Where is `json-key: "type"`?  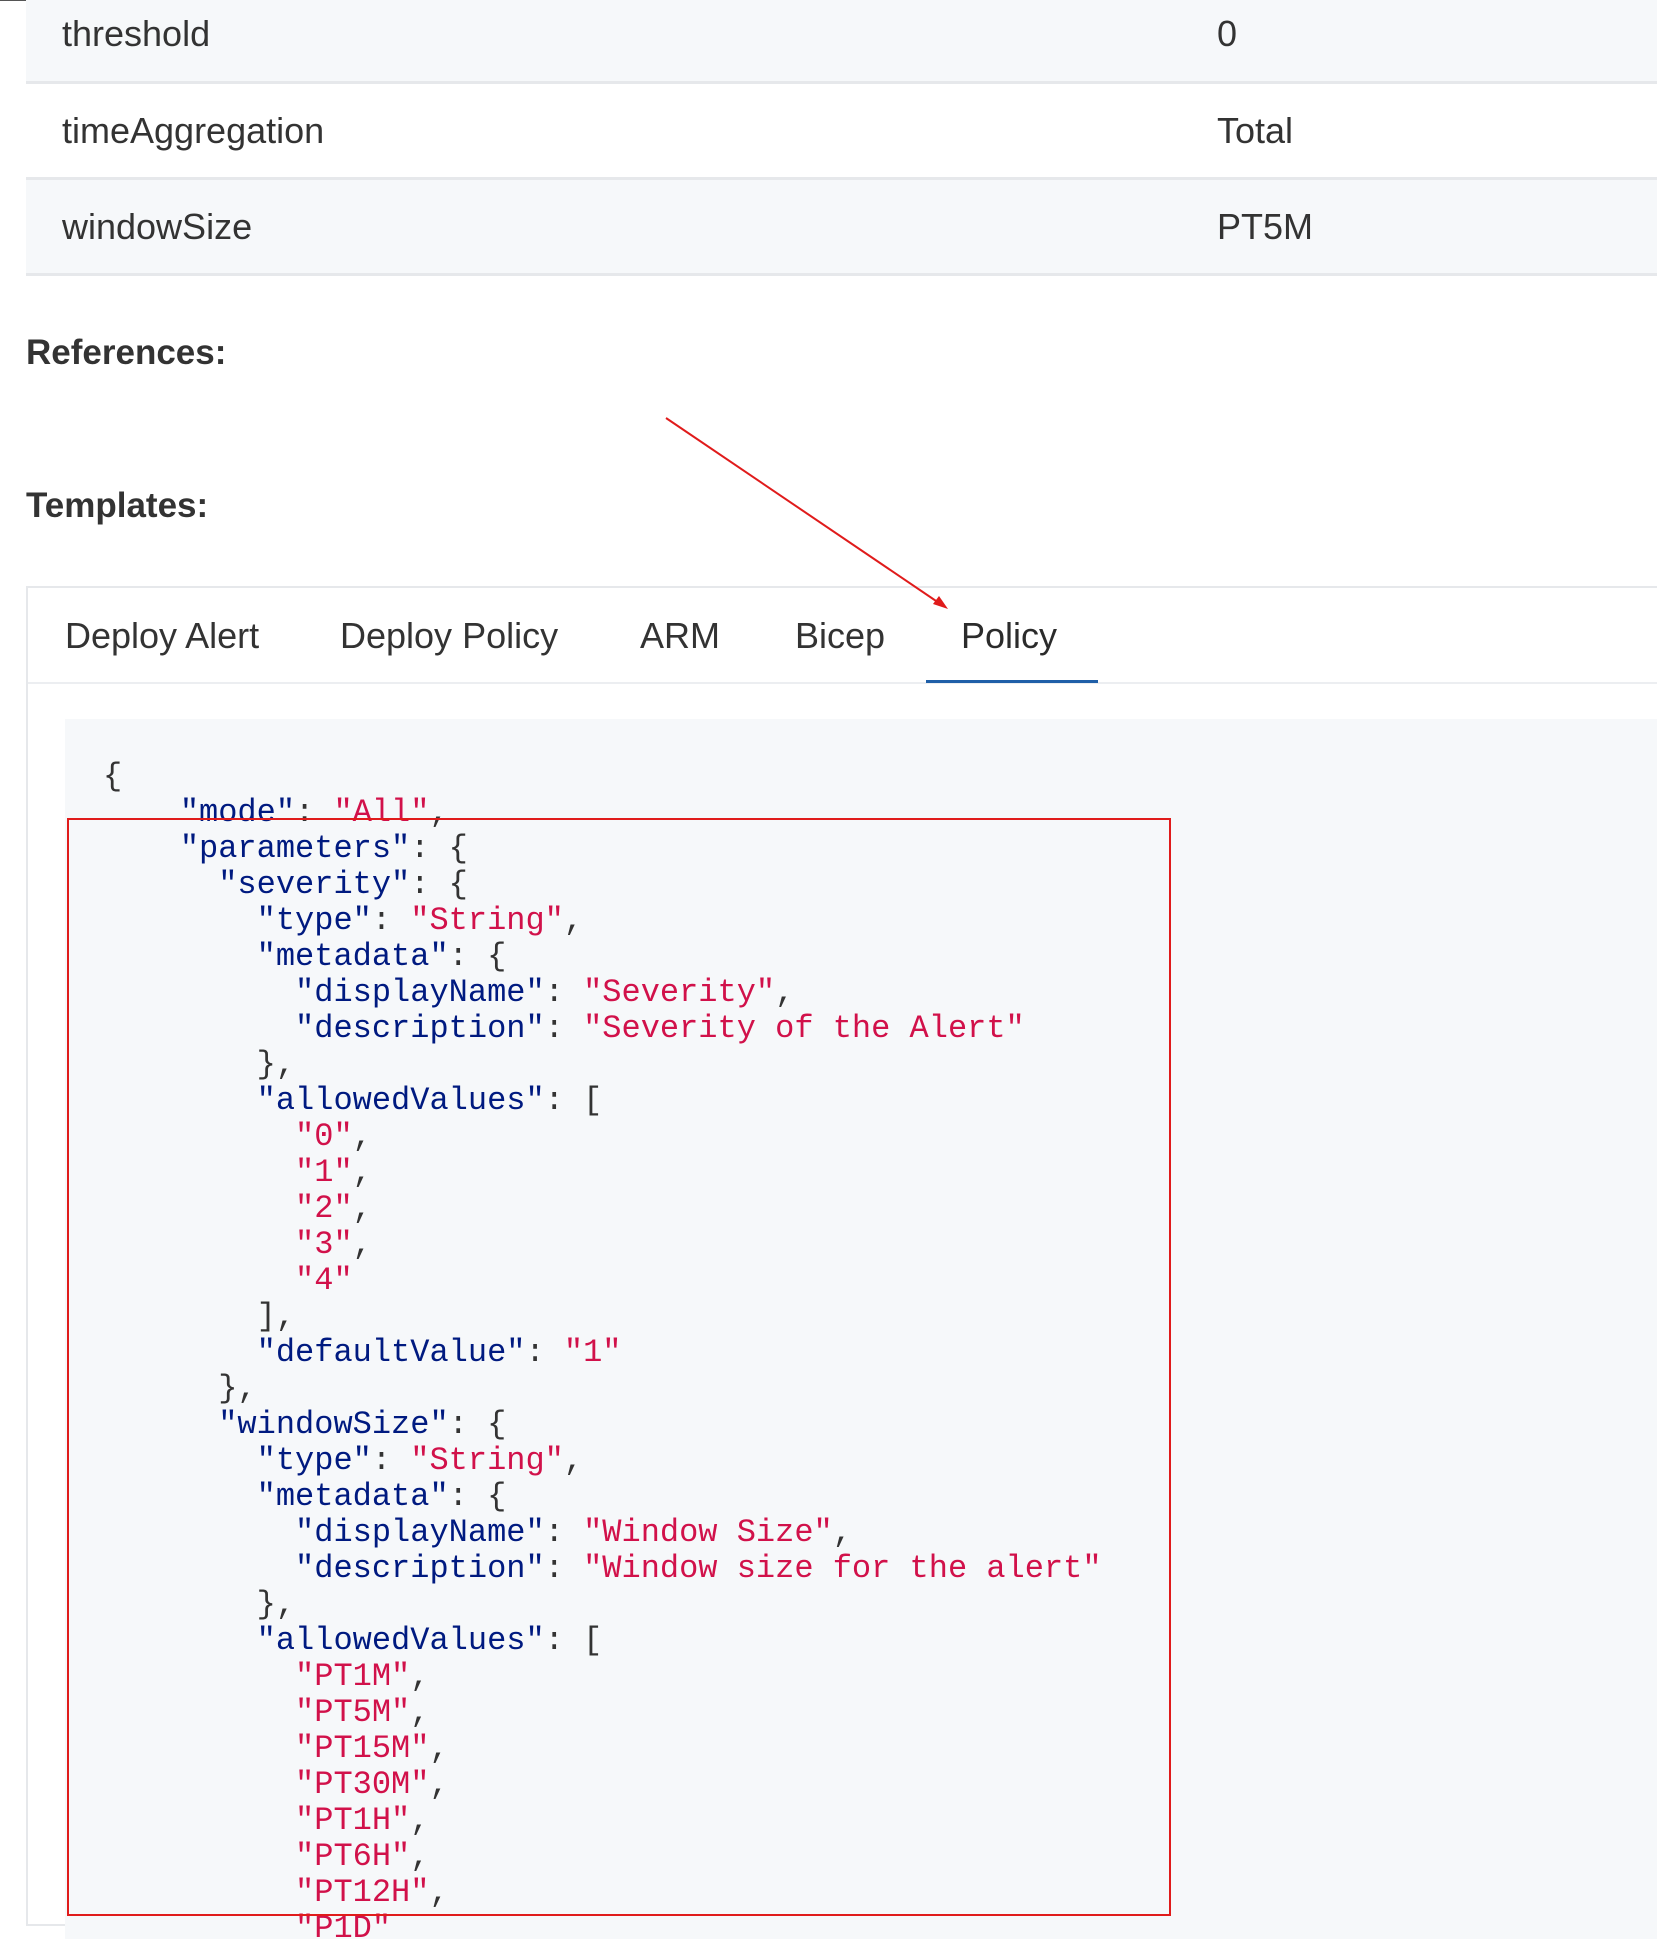 json-key: "type" is located at coordinates (314, 1460).